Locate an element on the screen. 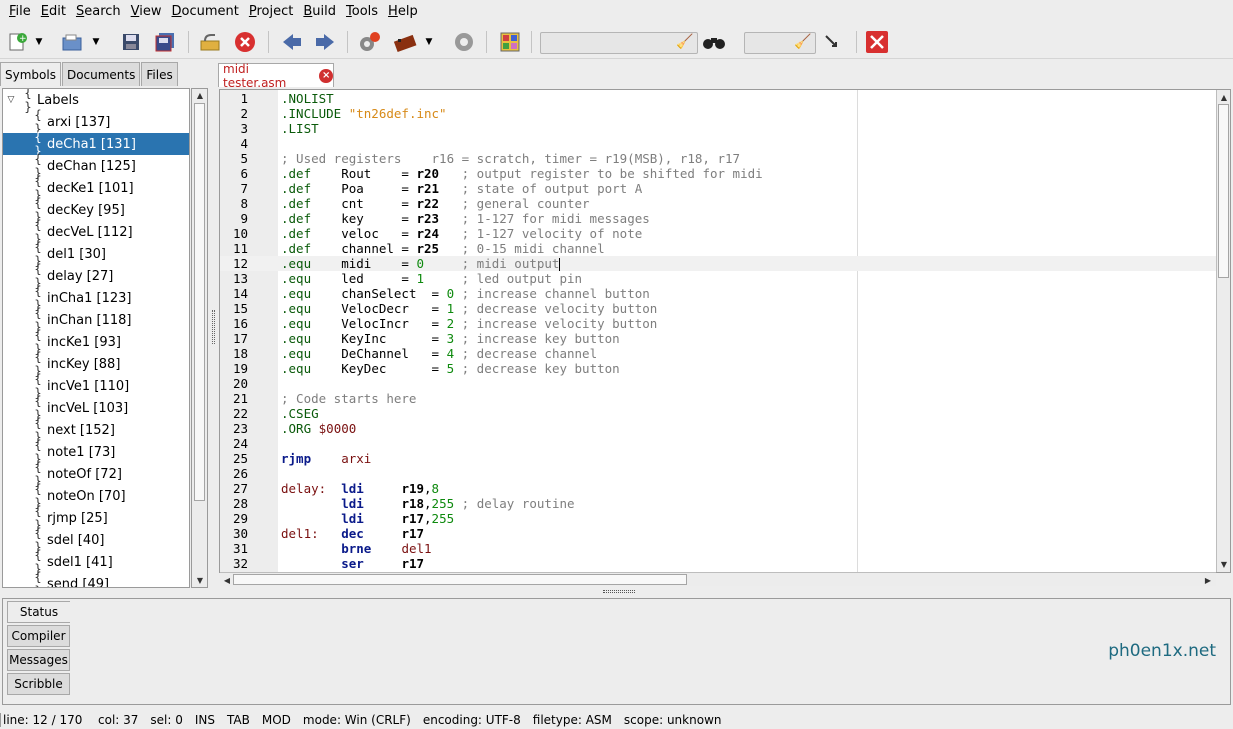 This screenshot has height=729, width=1233. menu-mnemonic: E is located at coordinates (44, 11).